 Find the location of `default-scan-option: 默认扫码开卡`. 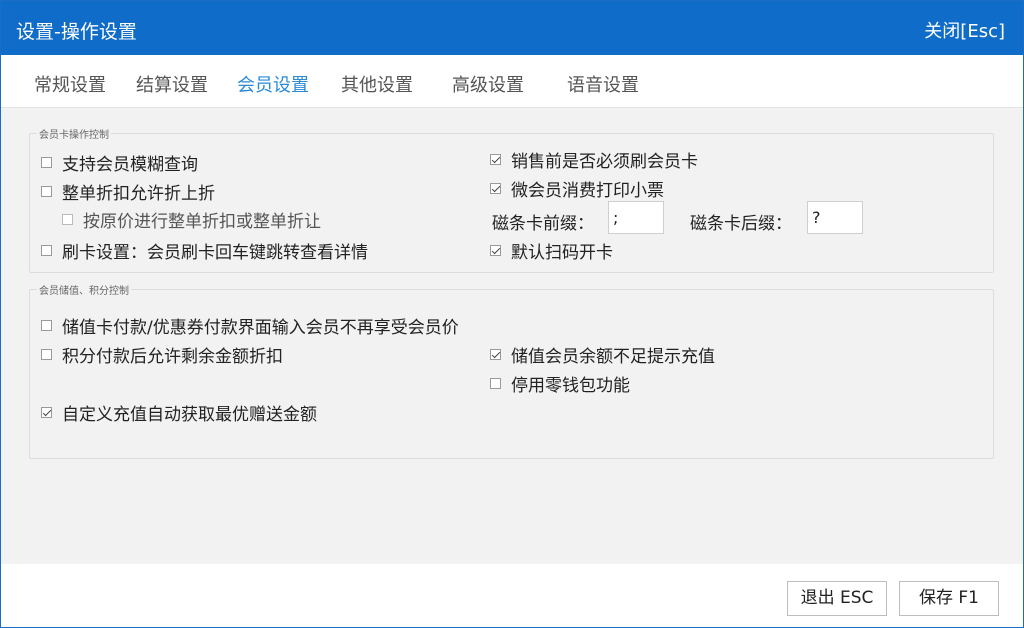

default-scan-option: 默认扫码开卡 is located at coordinates (551, 250).